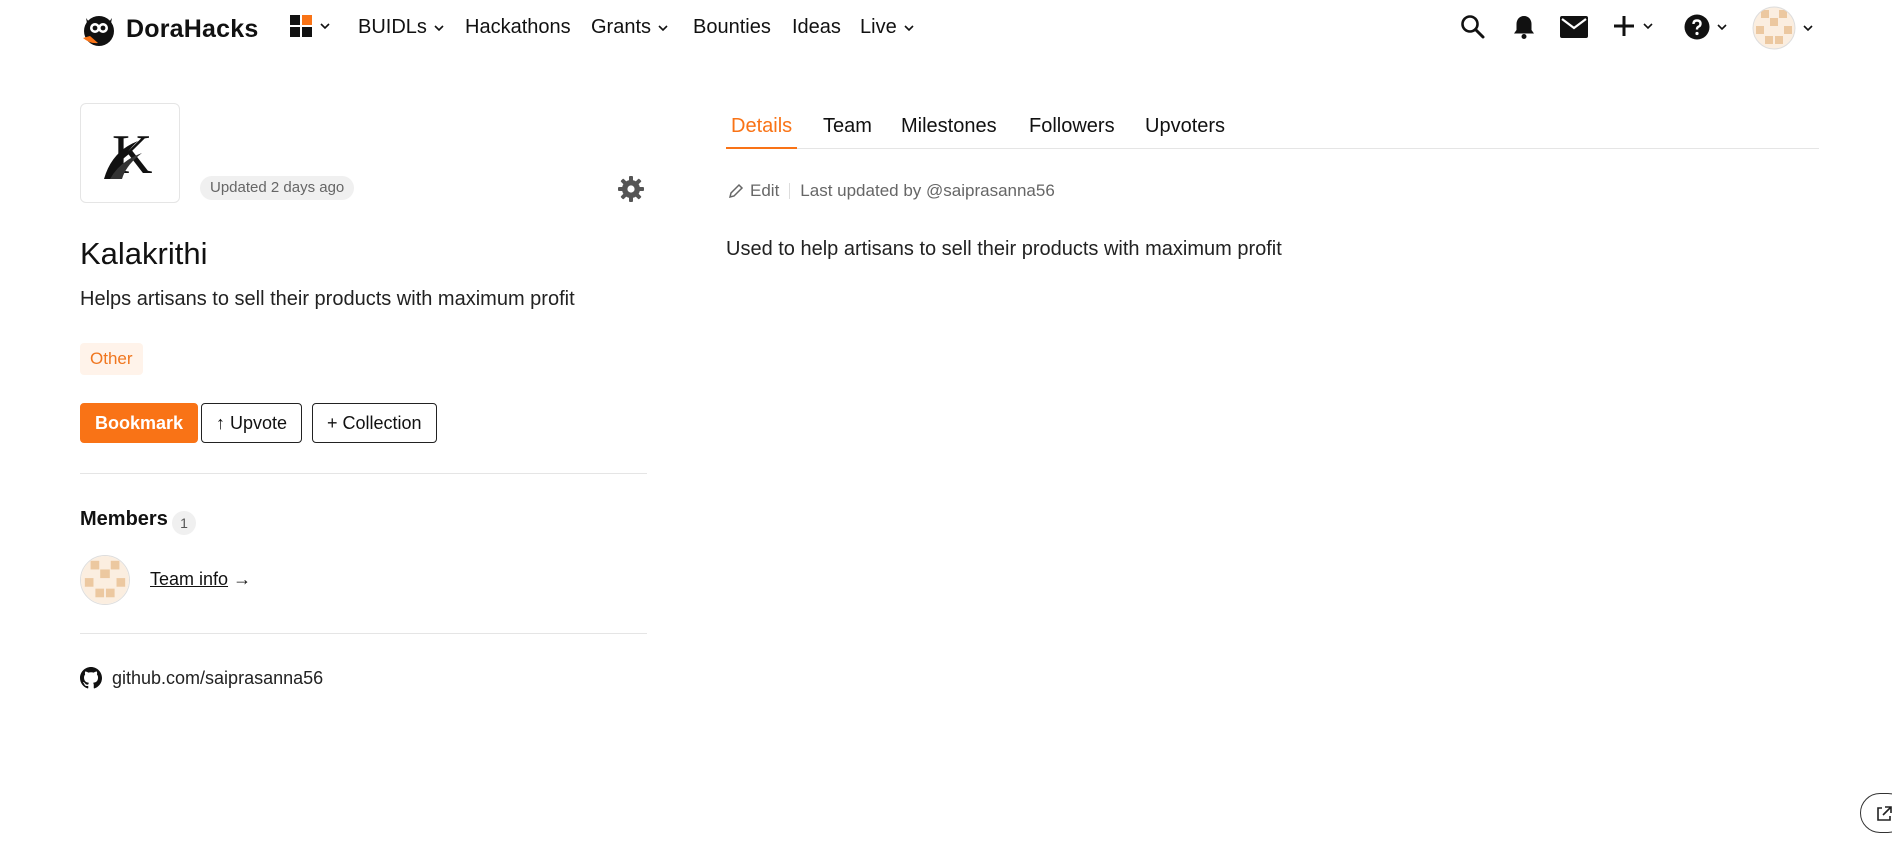 The image size is (1892, 848). I want to click on nav-ideas-label: Ideas, so click(816, 27).